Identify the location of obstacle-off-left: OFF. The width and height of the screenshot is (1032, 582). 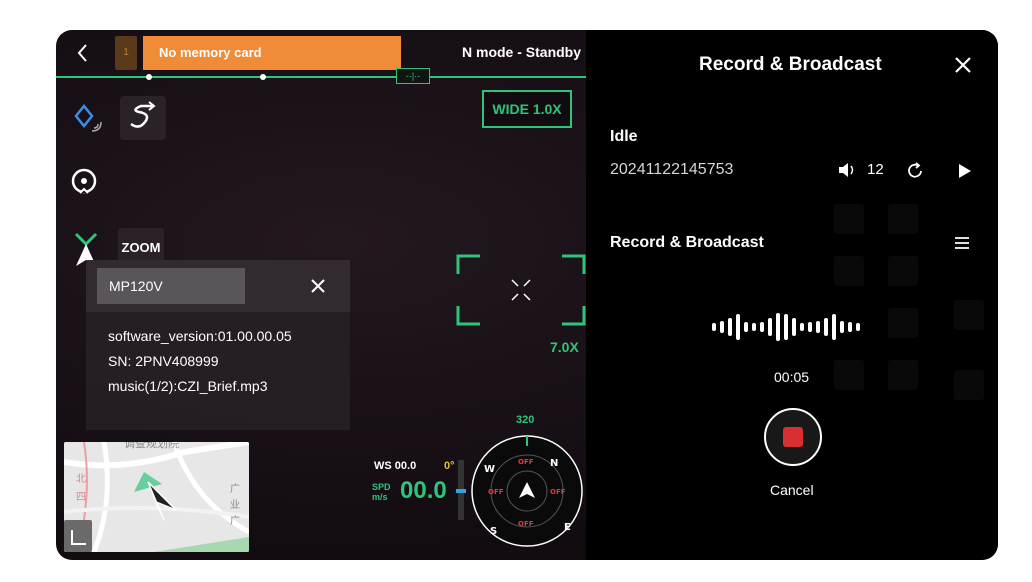
(496, 492).